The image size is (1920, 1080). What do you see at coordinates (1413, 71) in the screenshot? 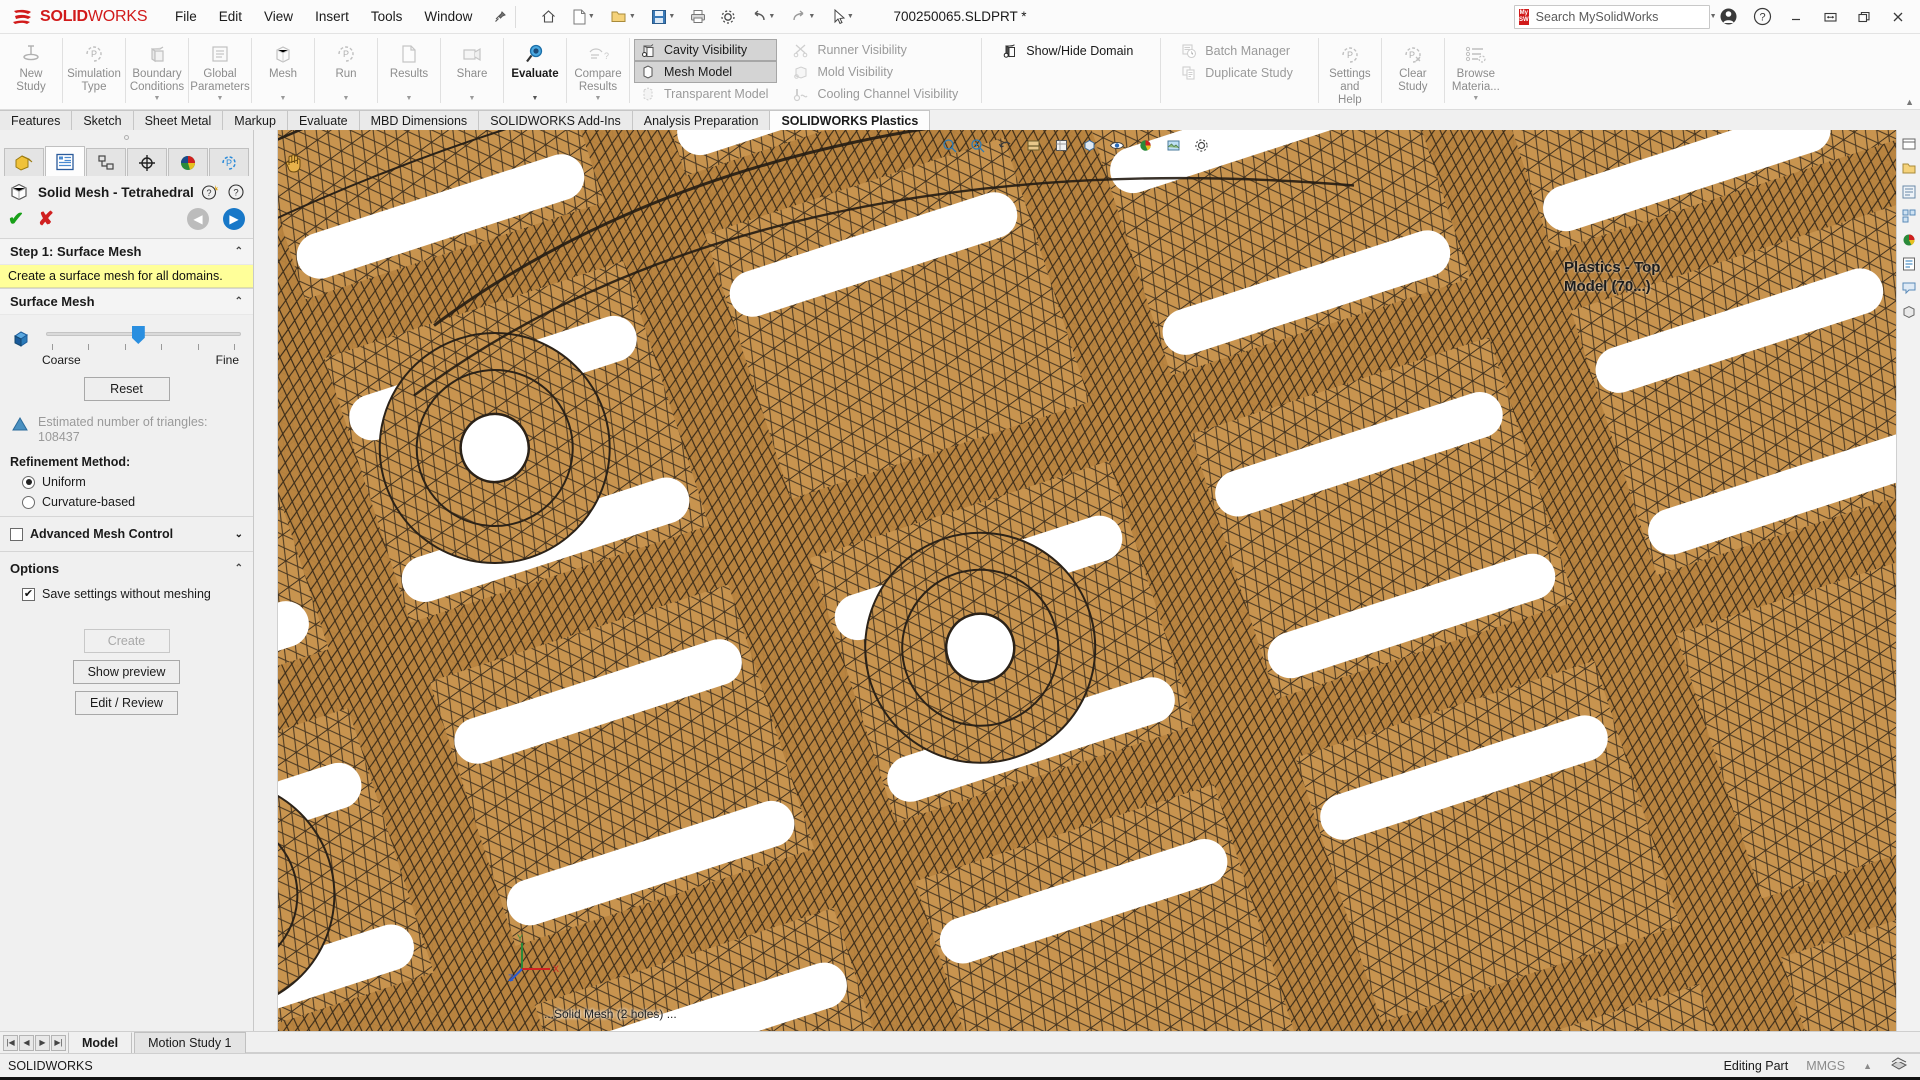
I see `ribbon-clear-study: P Clear Study` at bounding box center [1413, 71].